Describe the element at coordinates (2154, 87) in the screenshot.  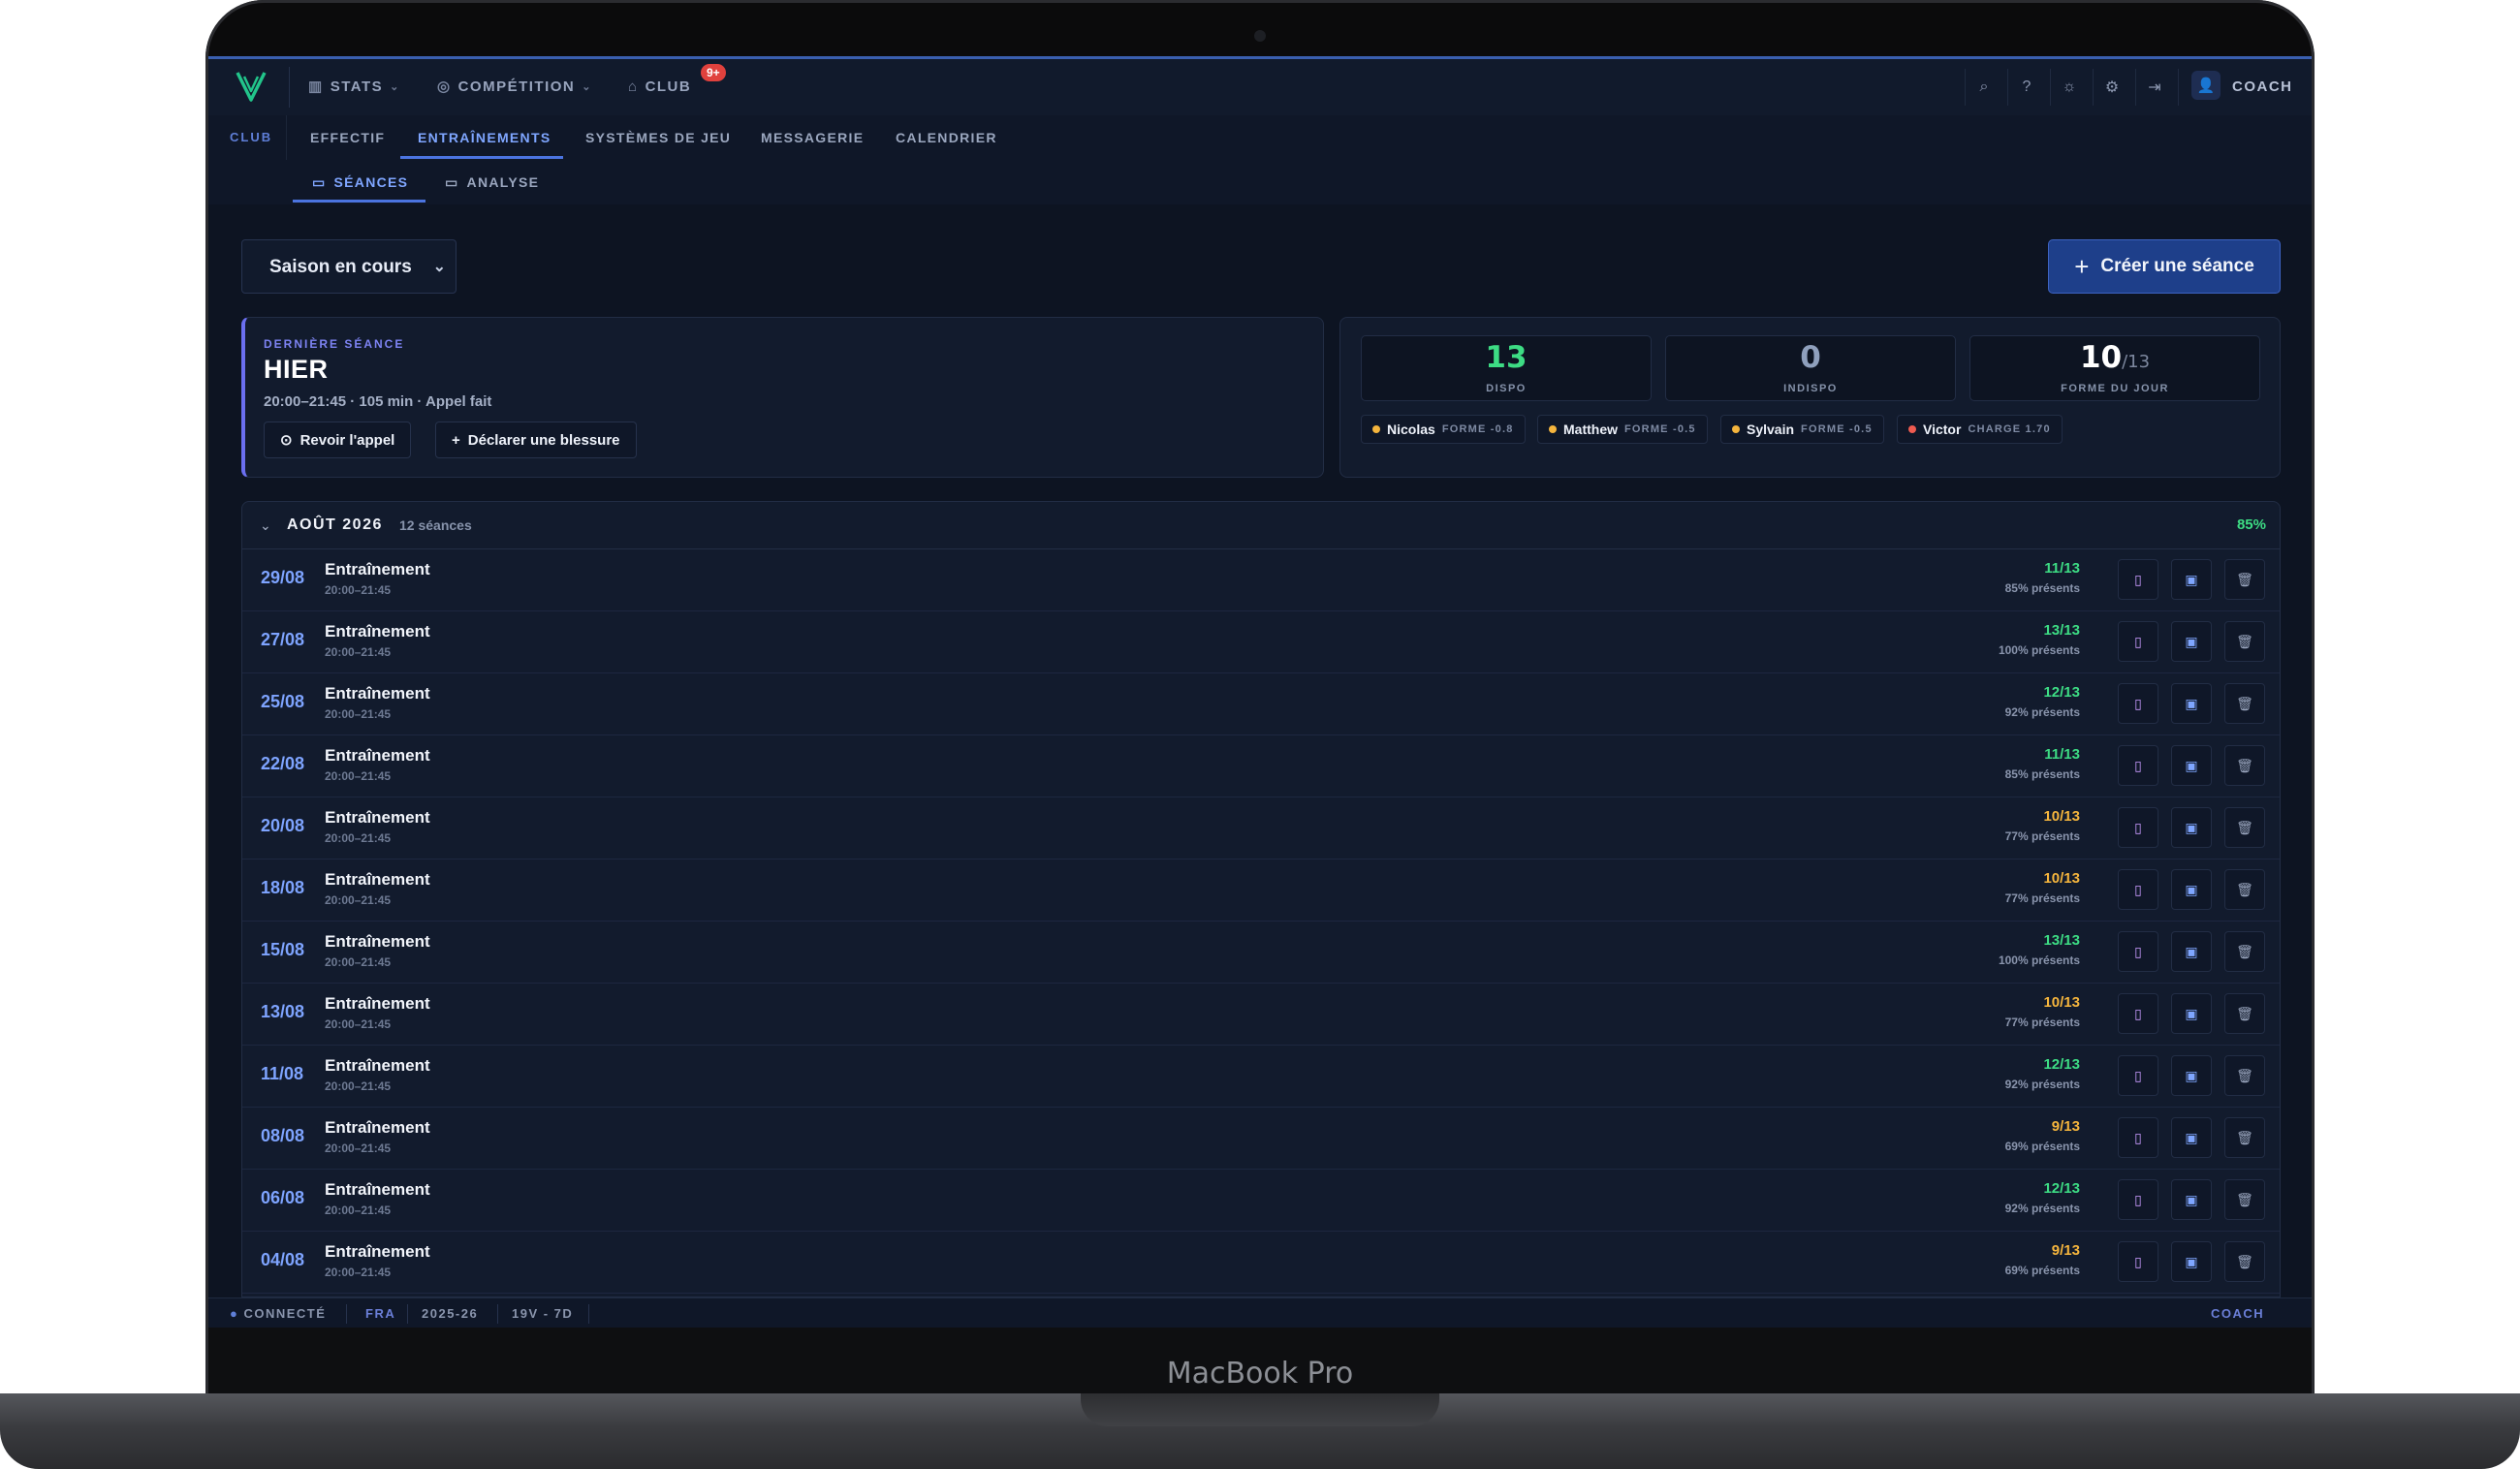
I see `logout-button: ⇥` at that location.